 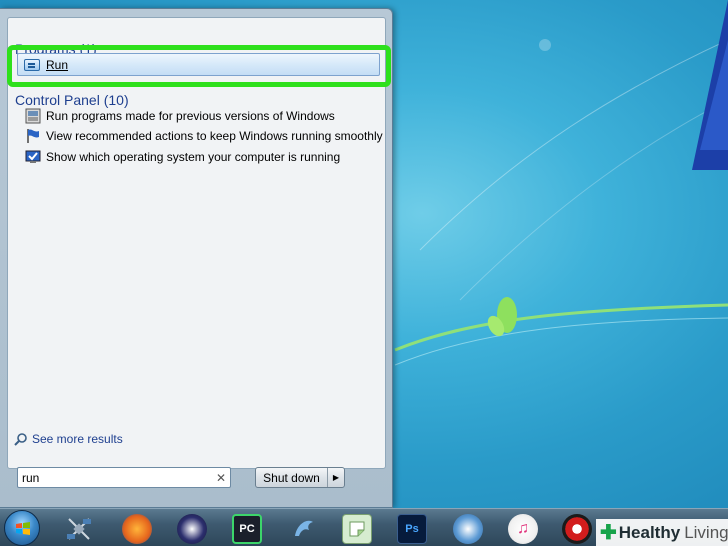 I want to click on see-more-label: See more results, so click(x=77, y=439).